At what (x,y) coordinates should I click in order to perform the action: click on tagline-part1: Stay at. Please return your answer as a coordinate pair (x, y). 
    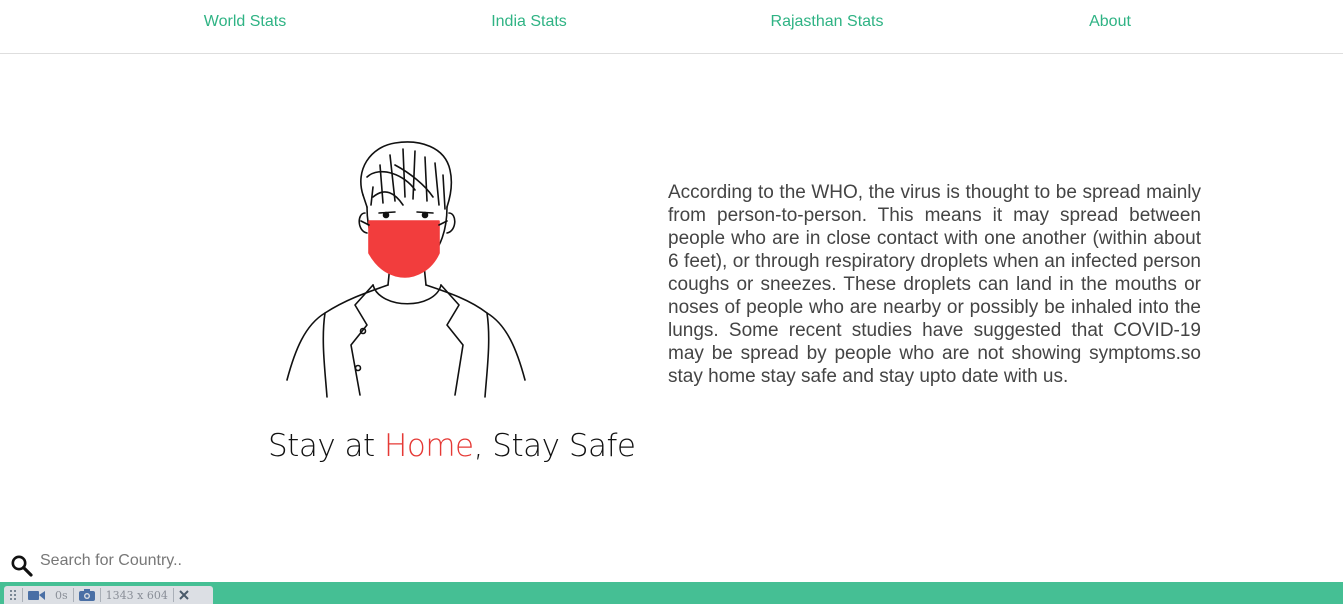
    Looking at the image, I should click on (326, 446).